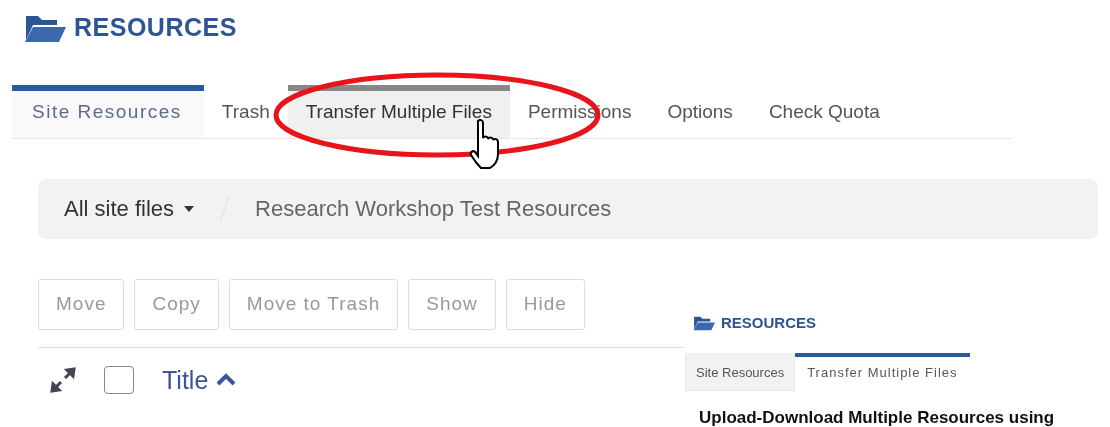 This screenshot has height=427, width=1110. What do you see at coordinates (877, 417) in the screenshot?
I see `section-heading: Upload-Download Multiple Resources using` at bounding box center [877, 417].